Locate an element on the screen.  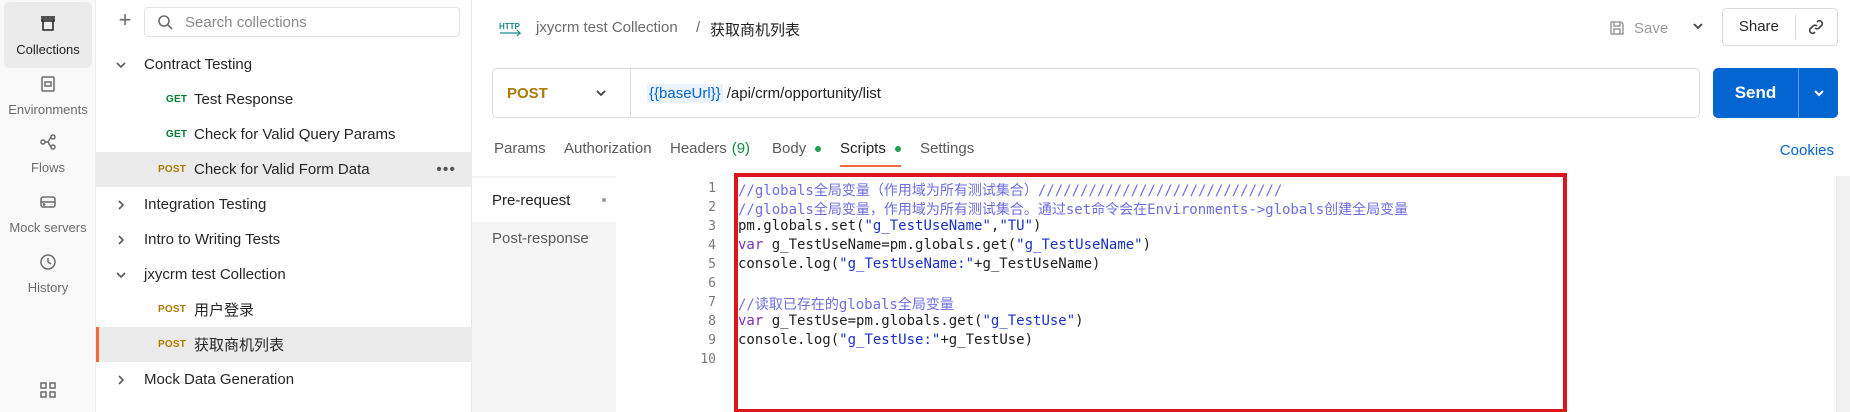
collections-icon is located at coordinates (48, 23).